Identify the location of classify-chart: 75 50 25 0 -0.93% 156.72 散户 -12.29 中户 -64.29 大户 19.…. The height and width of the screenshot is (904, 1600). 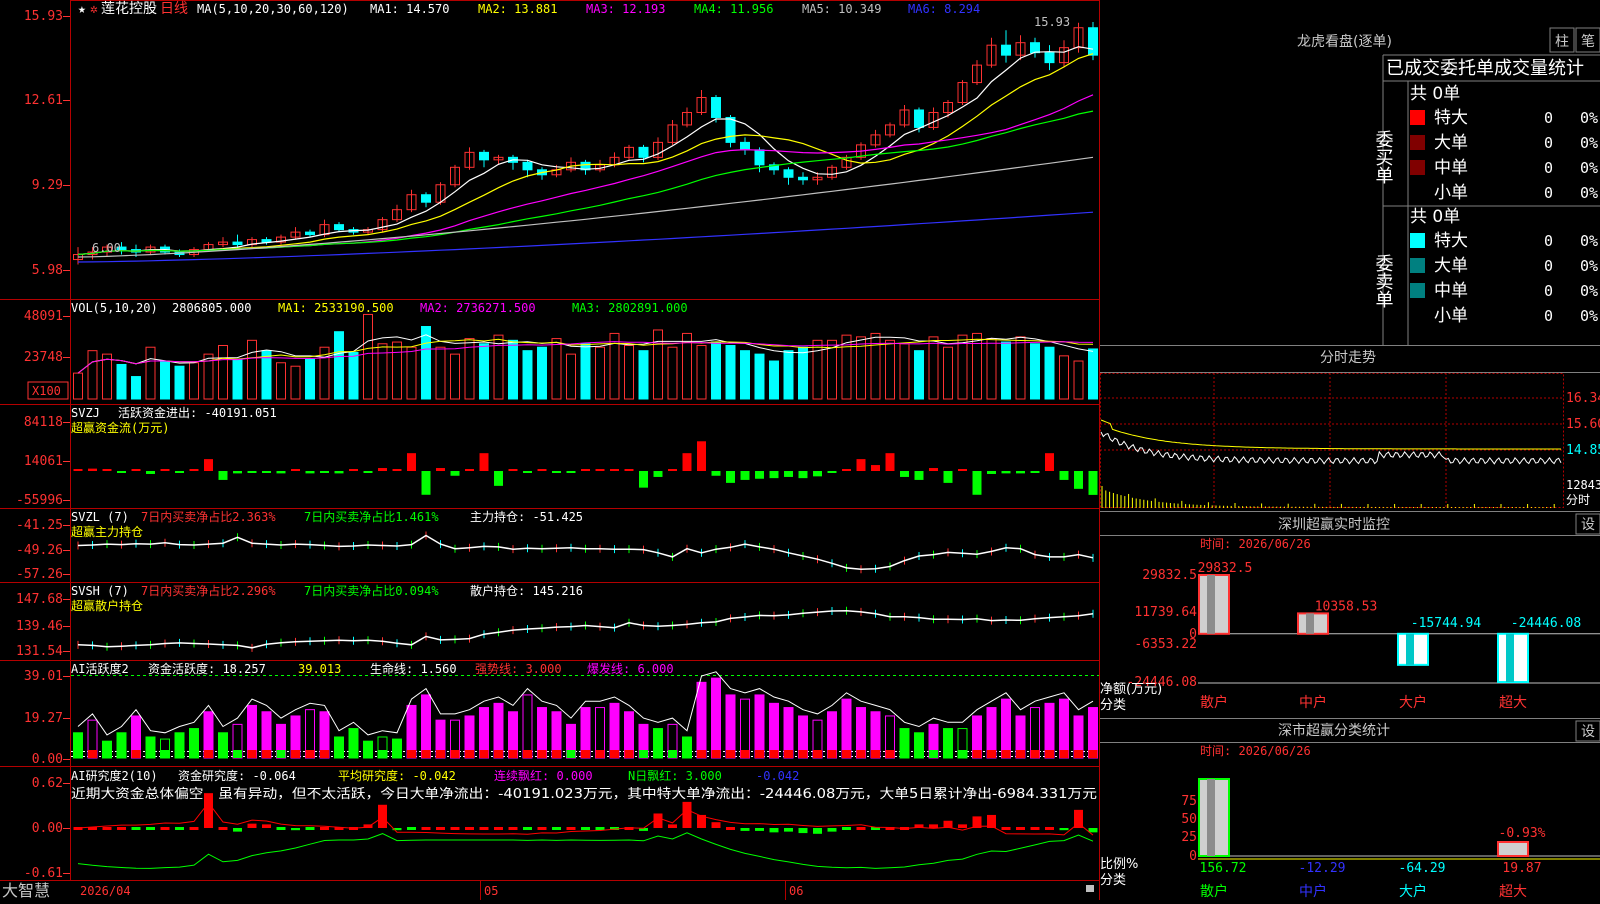
(1390, 839).